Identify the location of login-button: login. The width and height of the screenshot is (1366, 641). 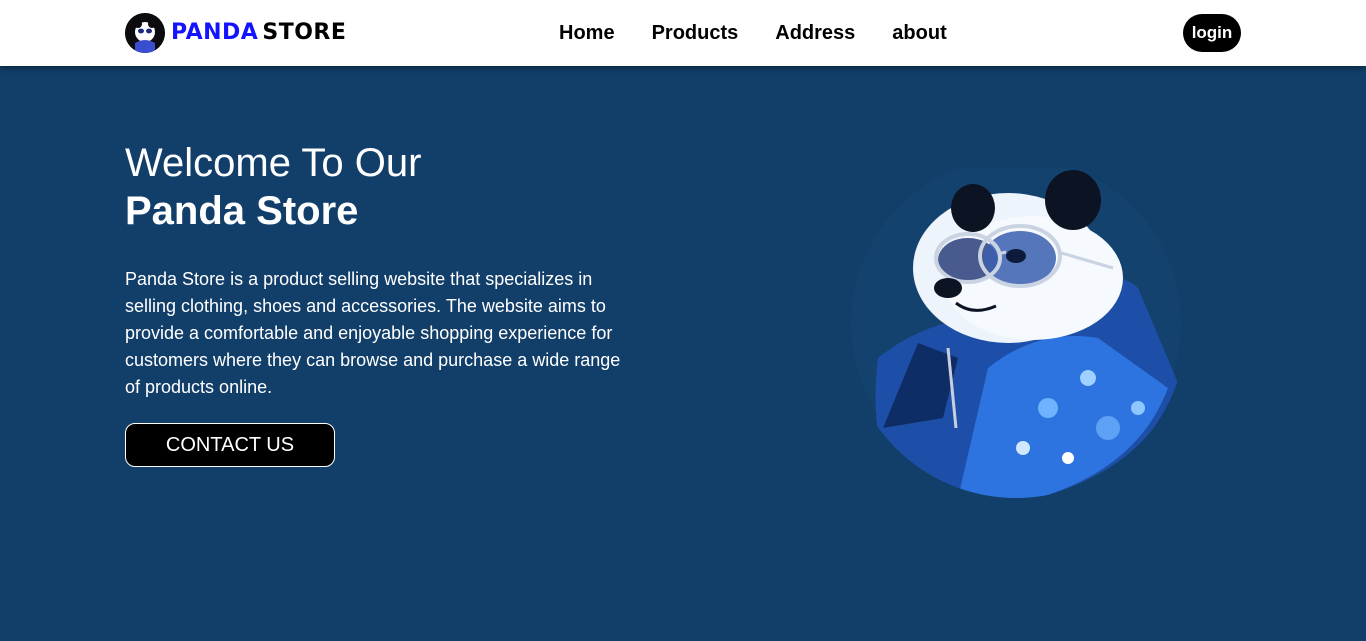
(1212, 33).